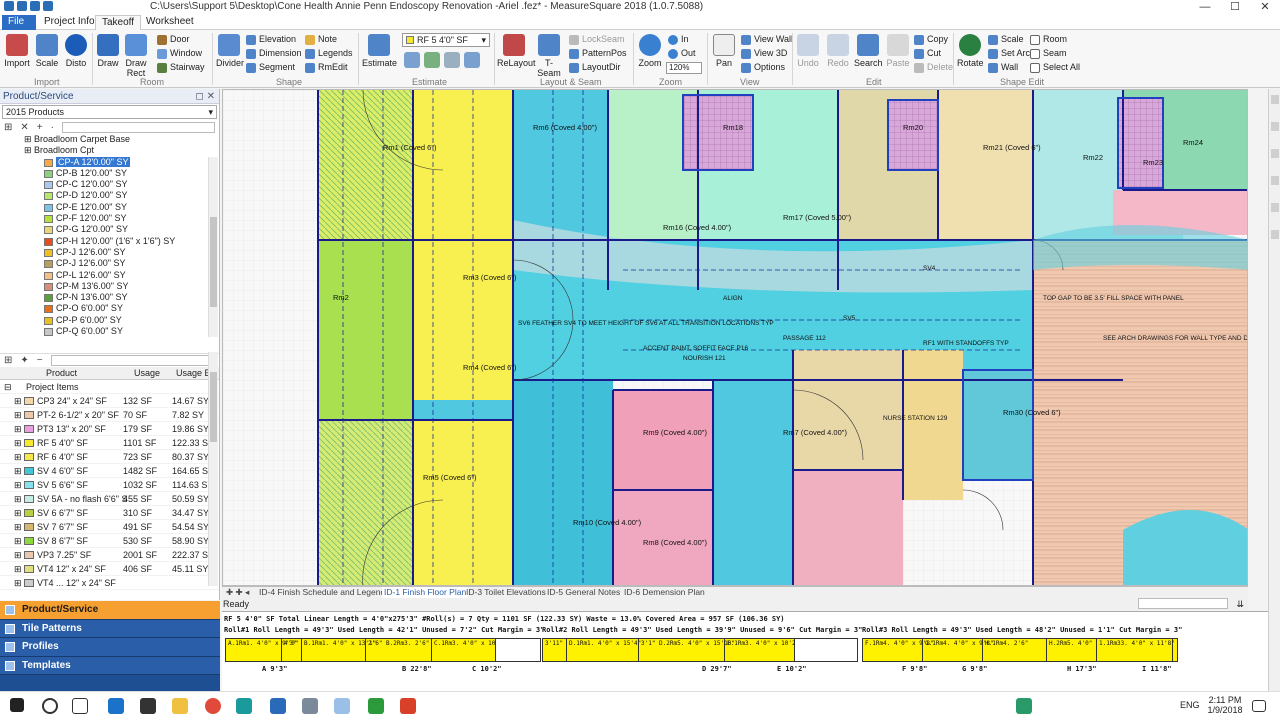  Describe the element at coordinates (108, 51) in the screenshot. I see `draw-button: Draw` at that location.